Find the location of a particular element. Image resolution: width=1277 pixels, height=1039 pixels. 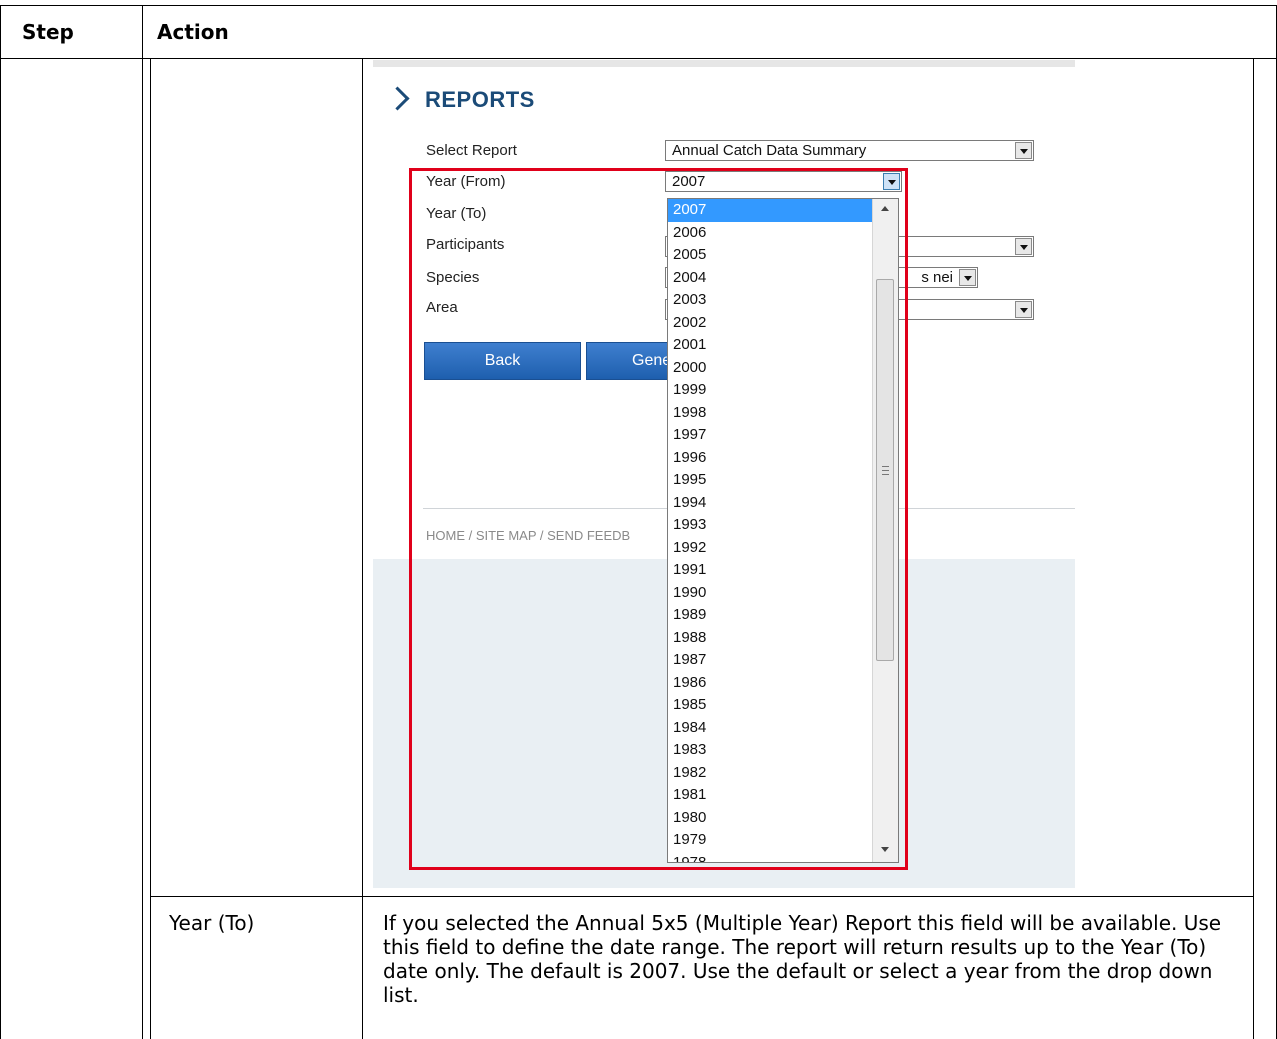

select-report-value: Annual Catch Data Summary is located at coordinates (769, 150).